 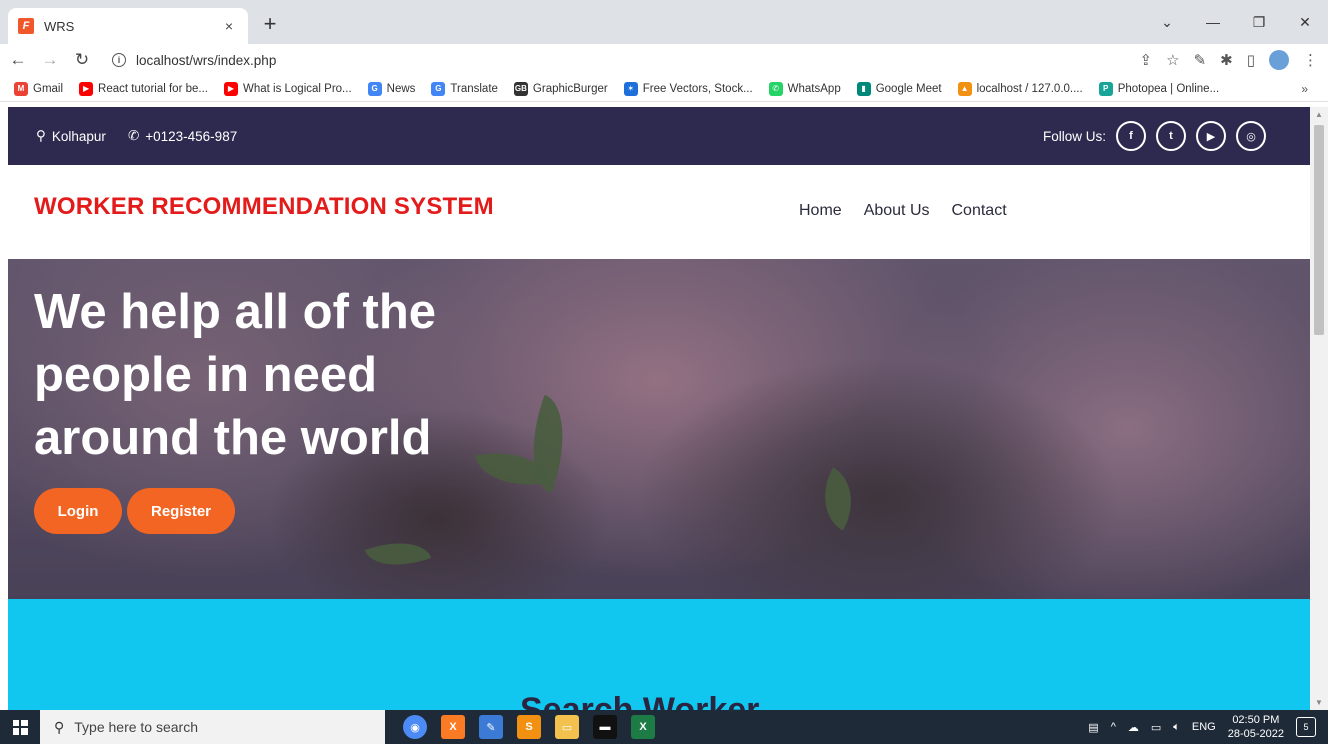 What do you see at coordinates (775, 88) in the screenshot?
I see `bookmark-favicon-icon: ✆` at bounding box center [775, 88].